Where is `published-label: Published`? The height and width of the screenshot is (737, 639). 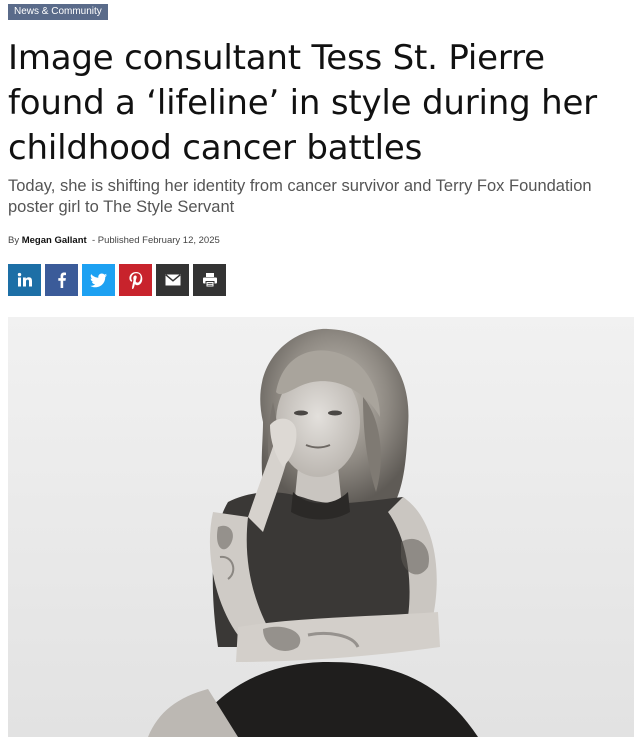
published-label: Published is located at coordinates (118, 240).